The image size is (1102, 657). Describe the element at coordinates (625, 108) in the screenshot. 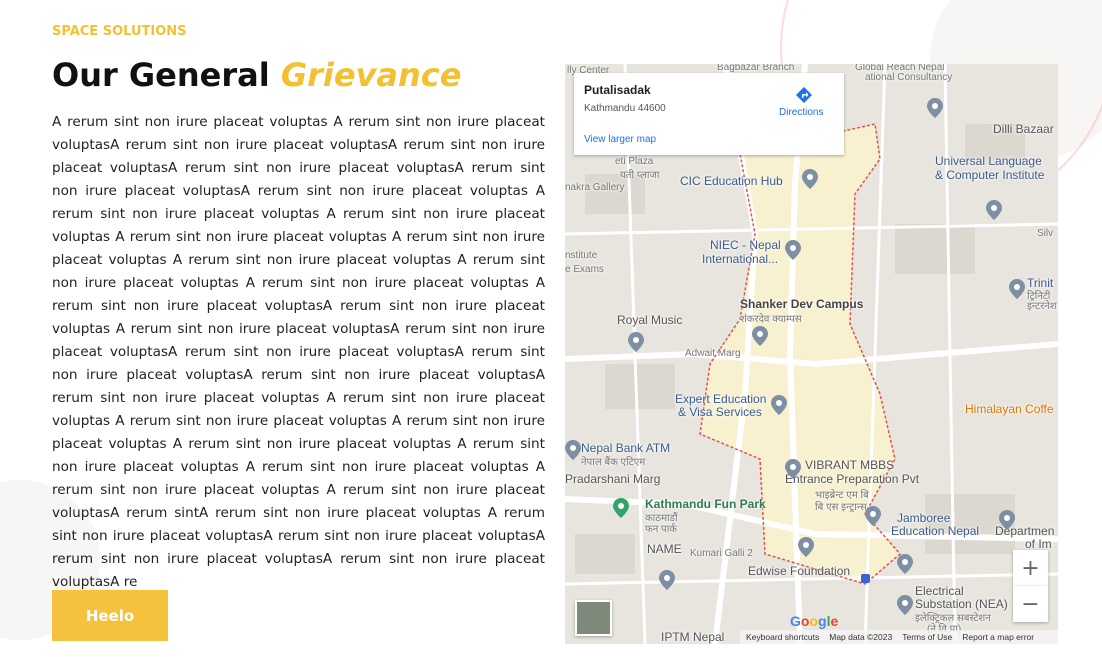

I see `place-address: Kathmandu 44600` at that location.